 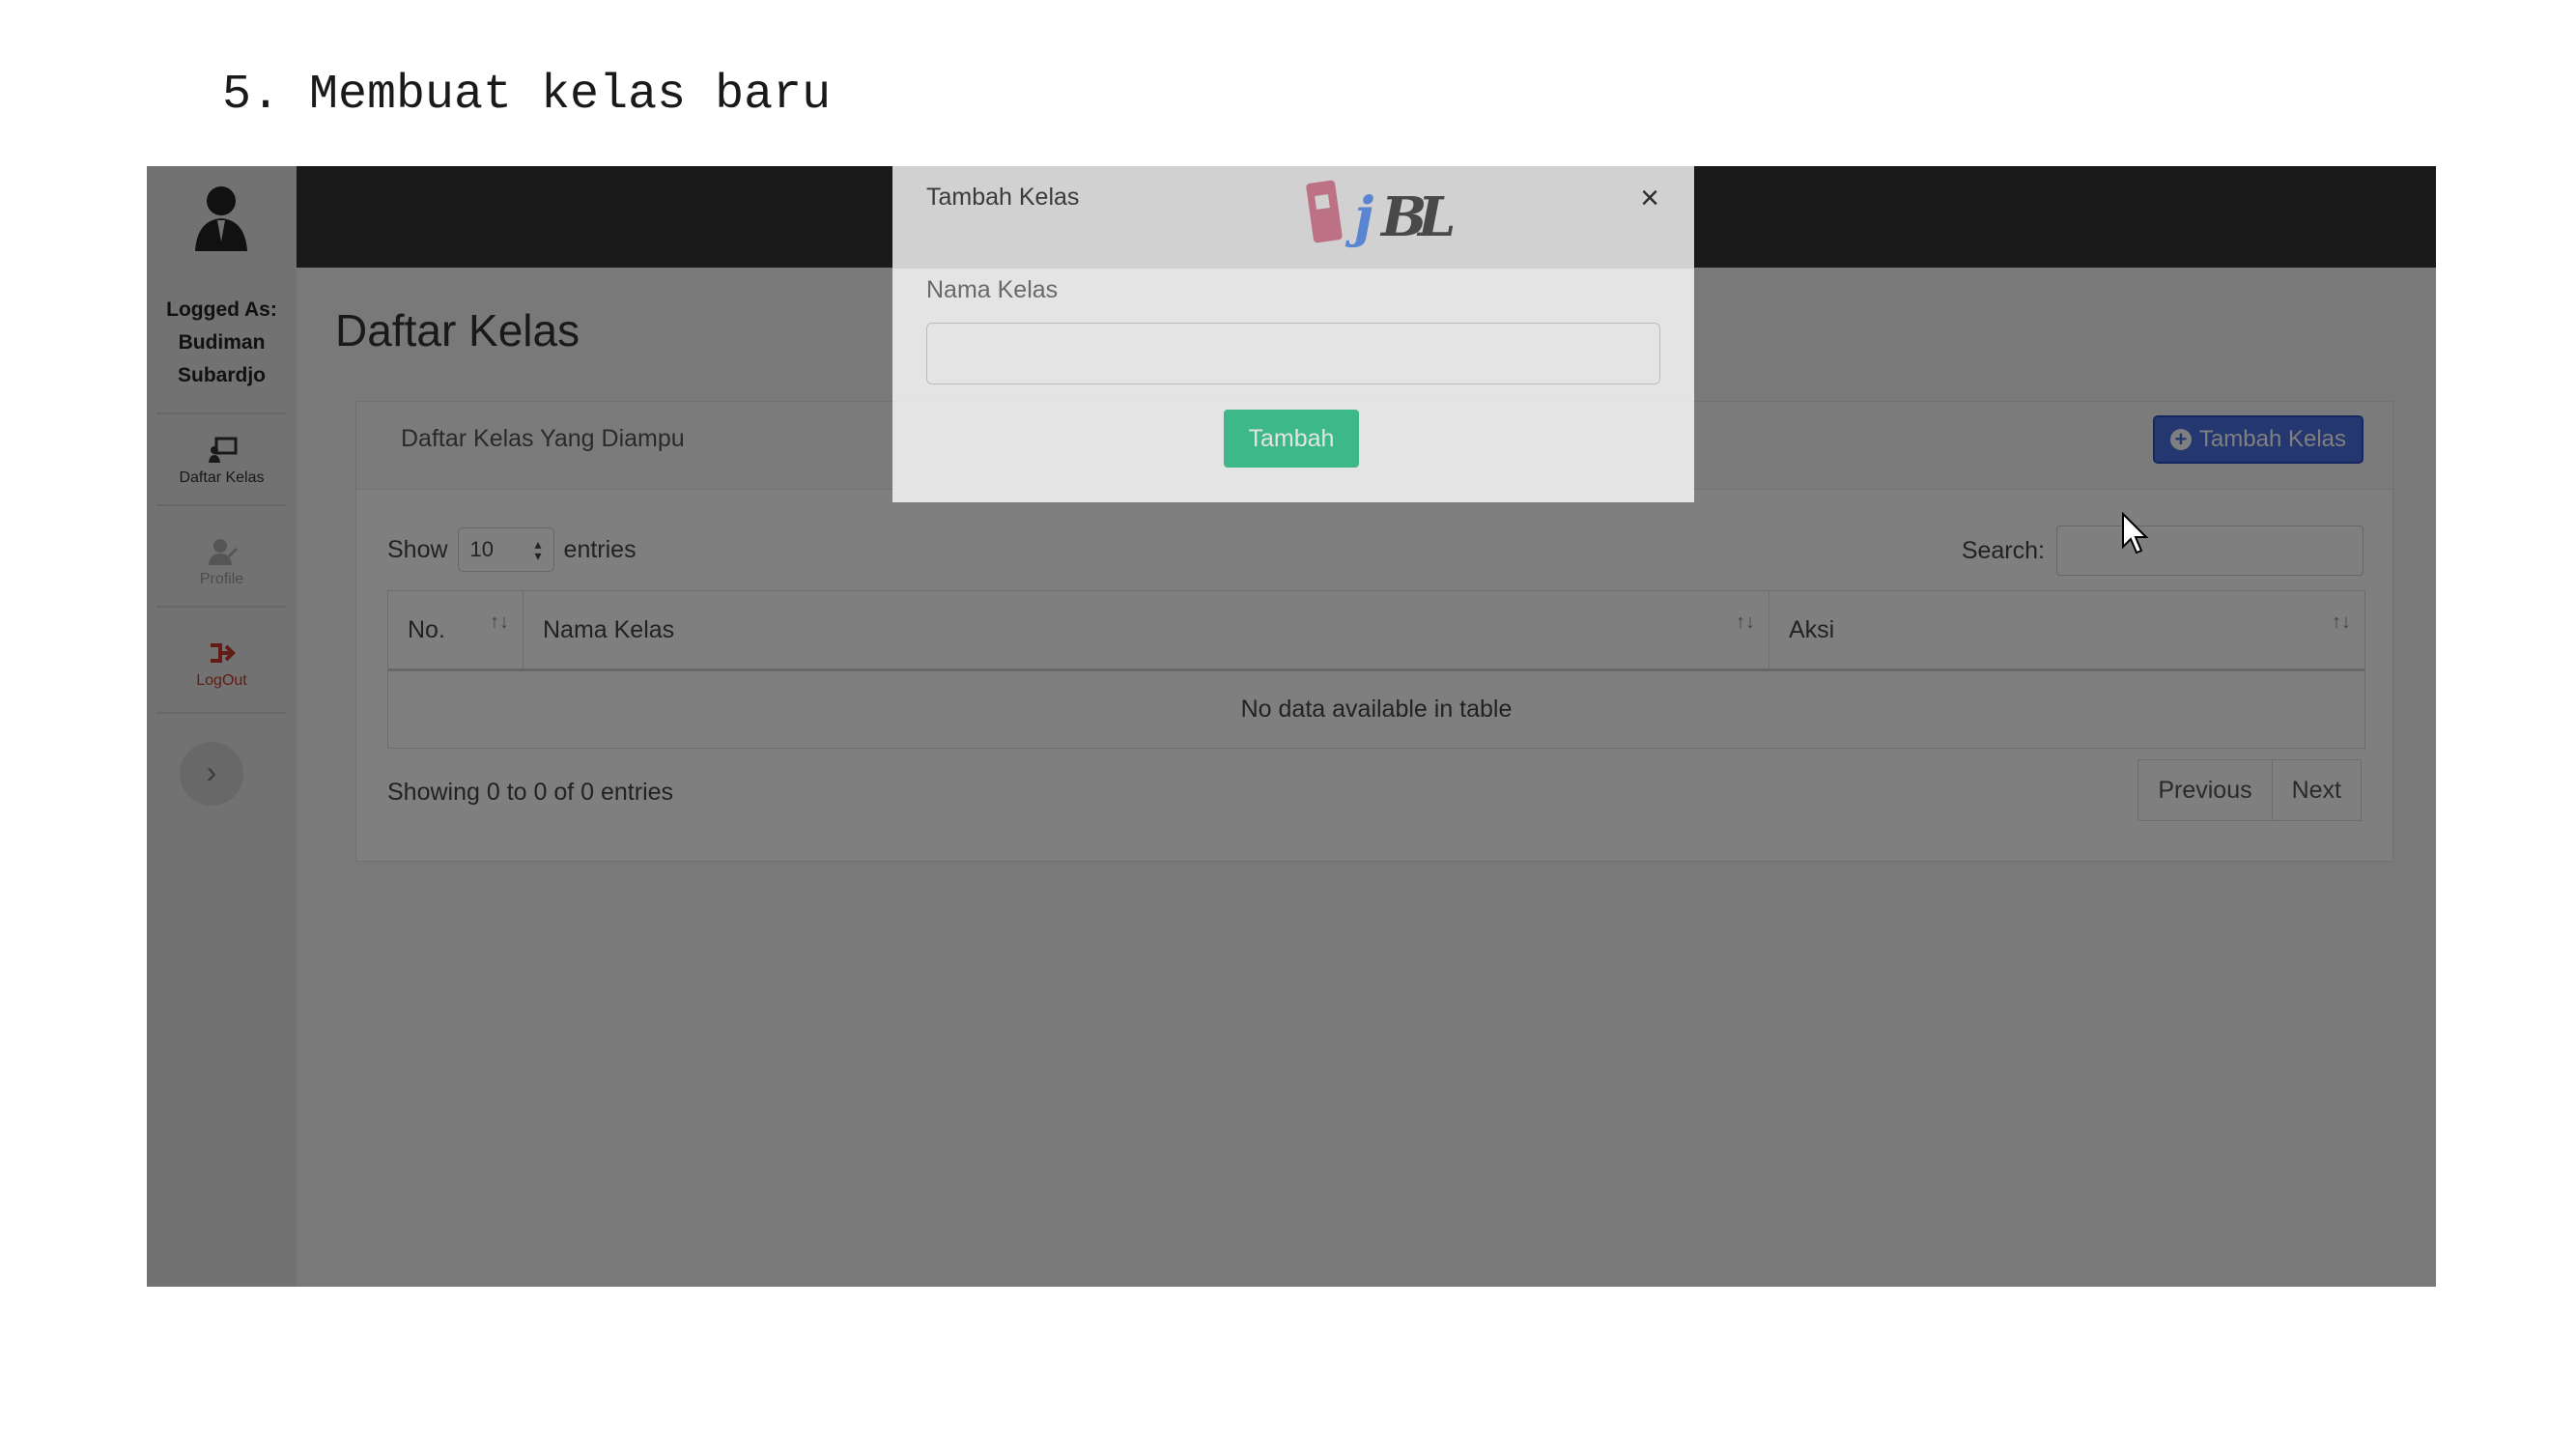 I want to click on mouse-cursor-icon, so click(x=2135, y=533).